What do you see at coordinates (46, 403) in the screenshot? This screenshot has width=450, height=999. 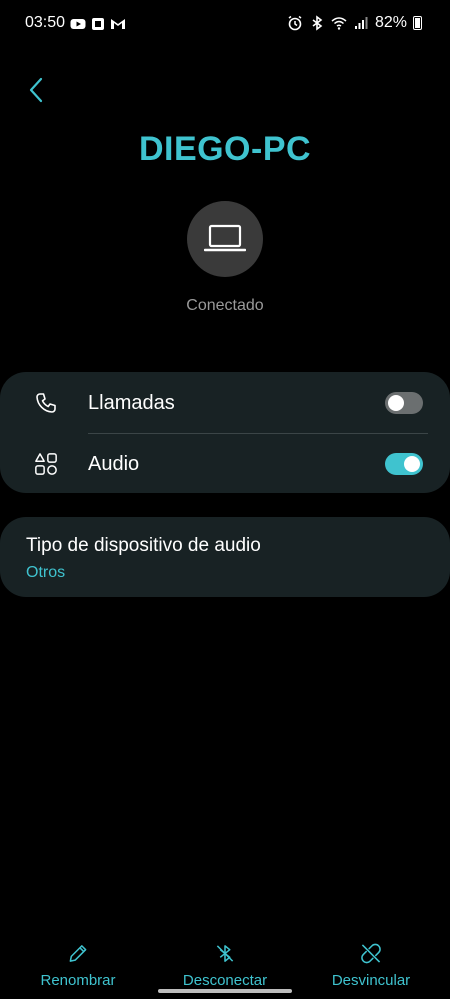 I see `phone-icon` at bounding box center [46, 403].